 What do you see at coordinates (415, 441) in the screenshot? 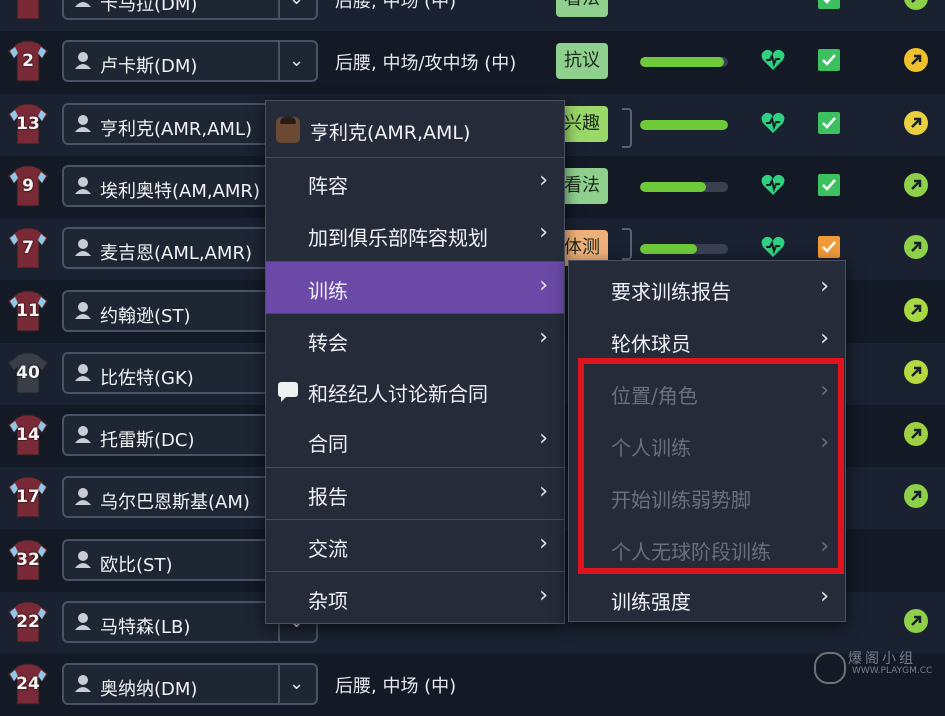
I see `menu-item-contract: 合同 ›` at bounding box center [415, 441].